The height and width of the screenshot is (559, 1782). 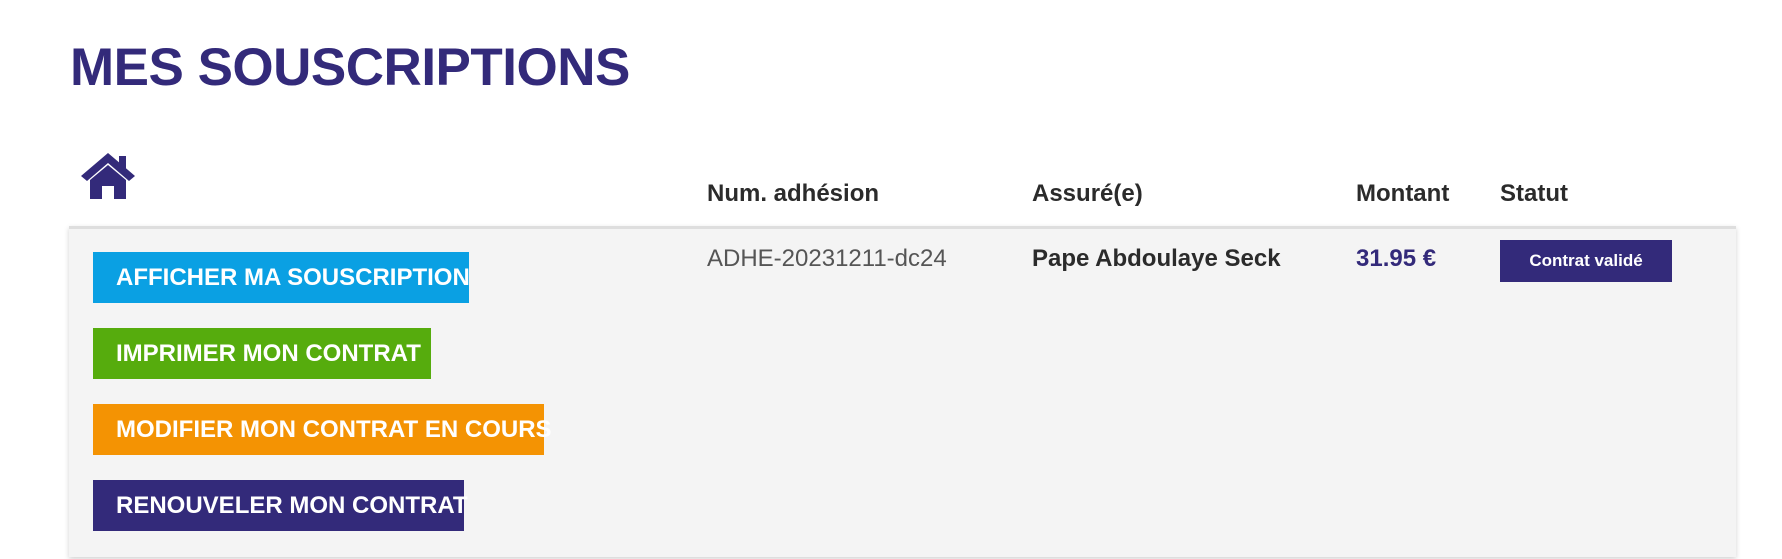 I want to click on renouveler-contrat-button: RENOUVELER MON CONTRAT, so click(x=280, y=505).